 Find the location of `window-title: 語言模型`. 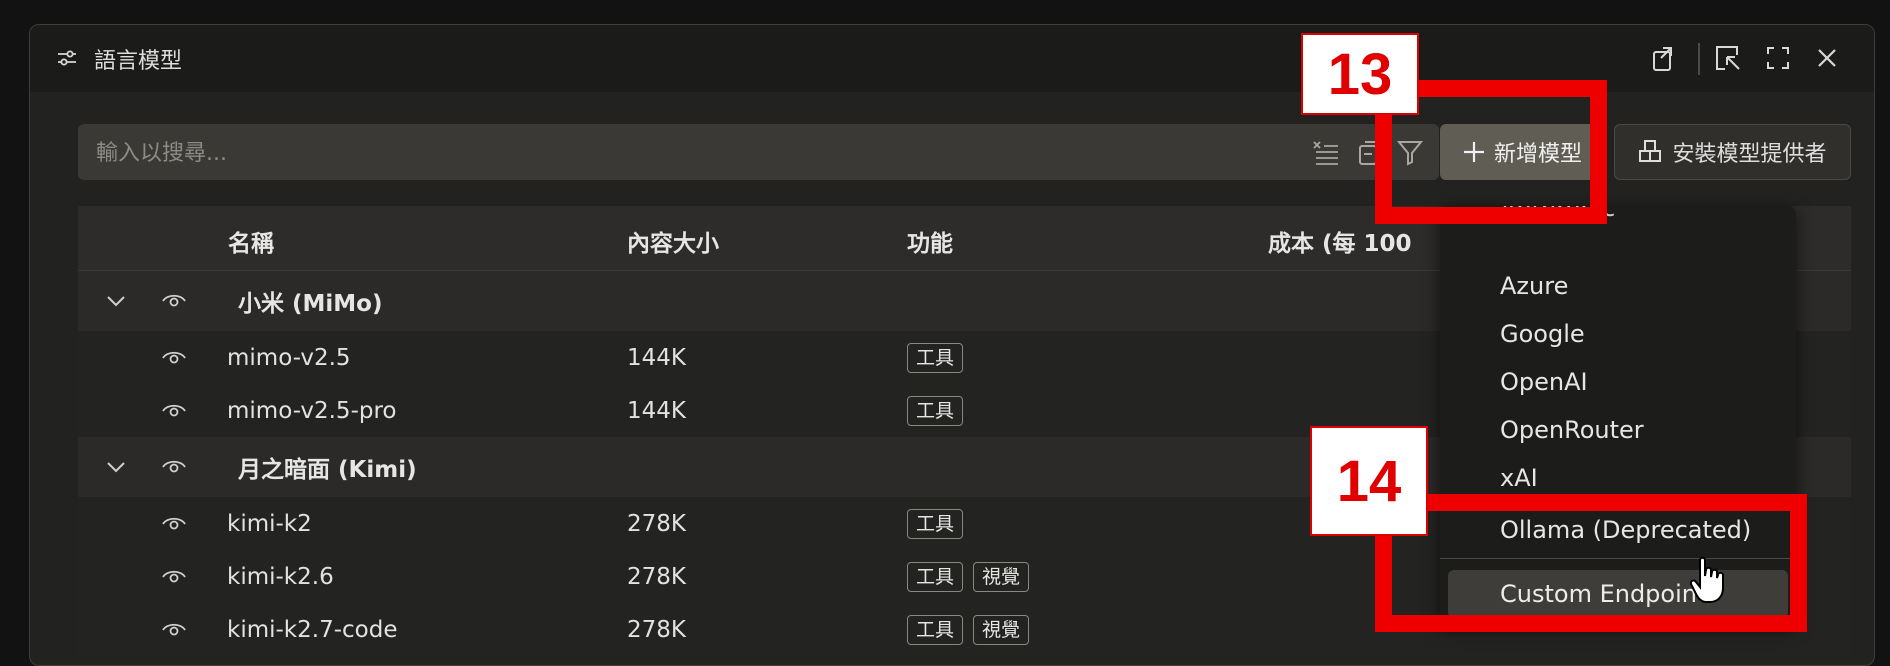

window-title: 語言模型 is located at coordinates (138, 61).